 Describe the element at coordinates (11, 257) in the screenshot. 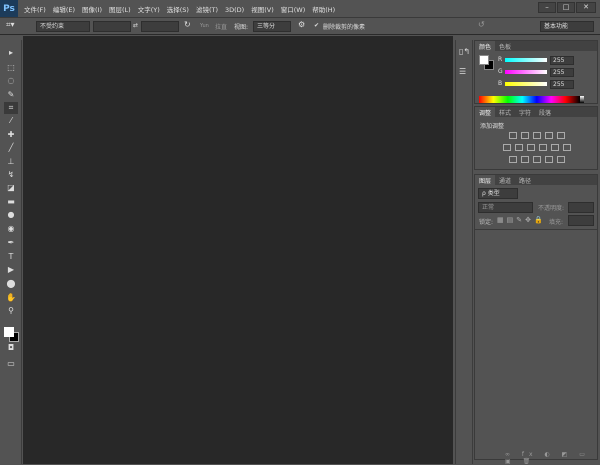

I see `type-tool-icon: T` at that location.